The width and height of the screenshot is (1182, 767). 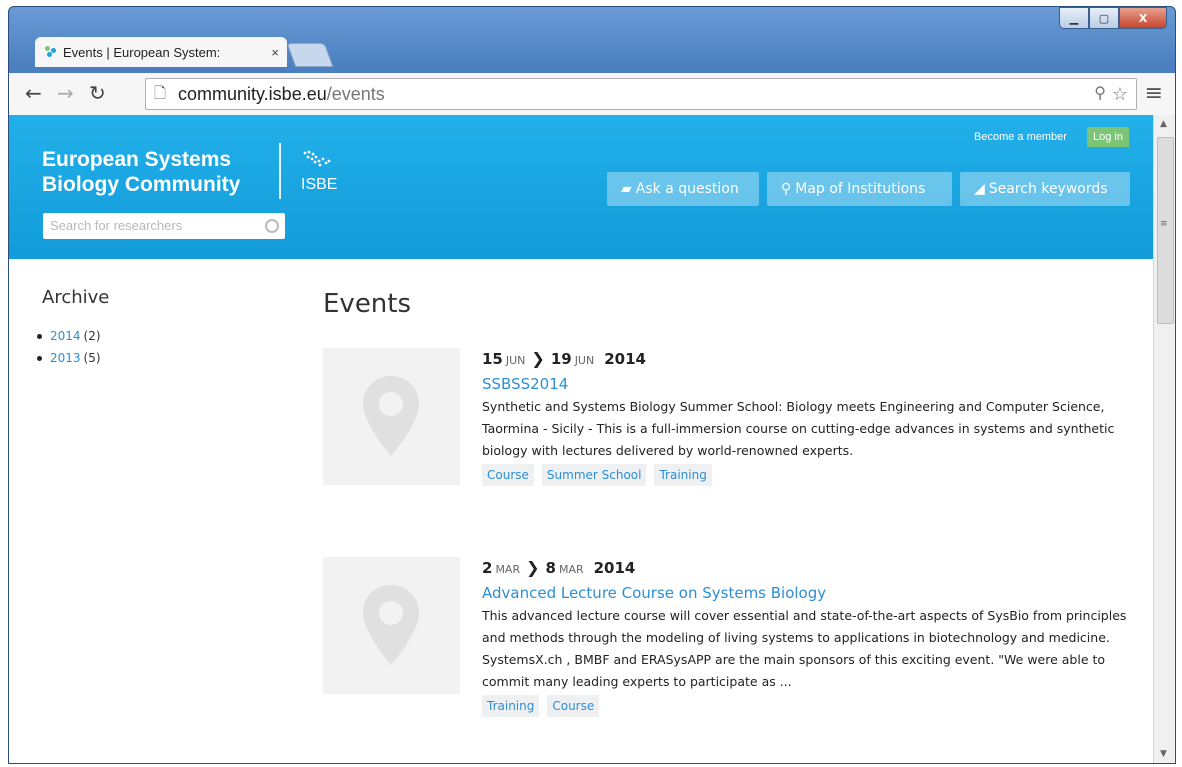 I want to click on event-title-link: SSBSS2014, so click(x=812, y=384).